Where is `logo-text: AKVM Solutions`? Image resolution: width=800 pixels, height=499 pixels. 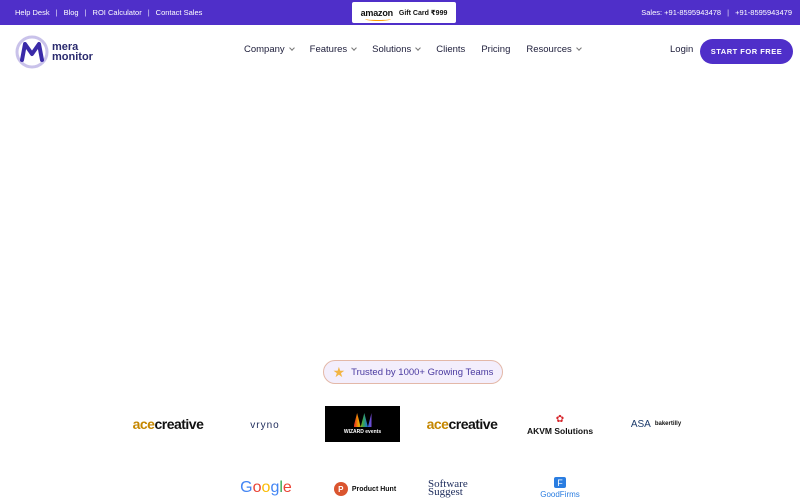
logo-text: AKVM Solutions is located at coordinates (560, 430).